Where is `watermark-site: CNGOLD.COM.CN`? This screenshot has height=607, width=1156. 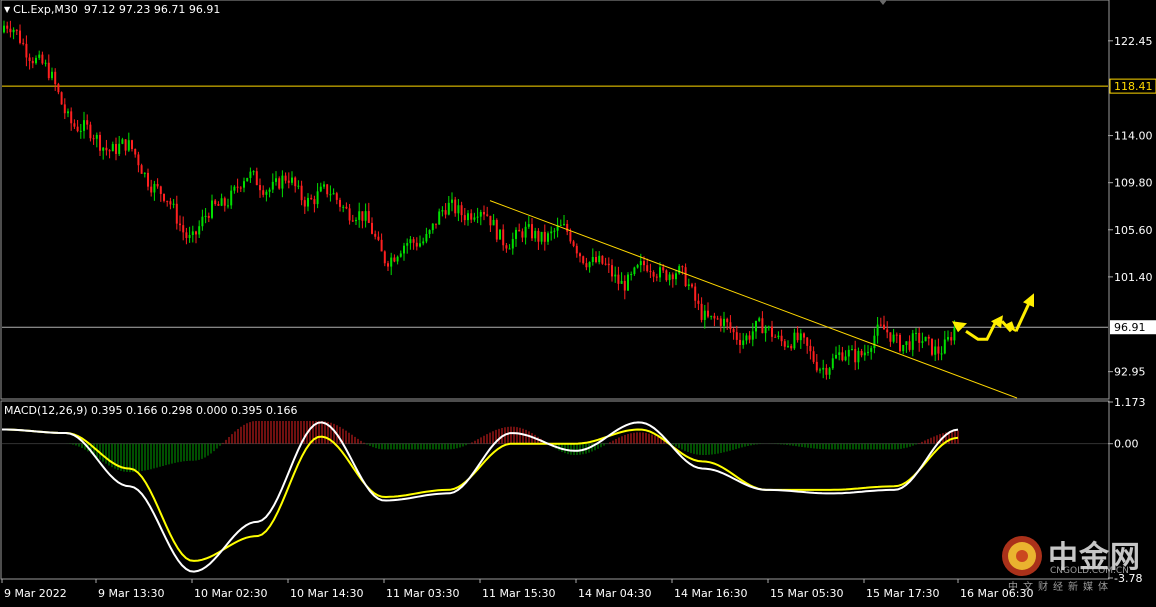 watermark-site: CNGOLD.COM.CN is located at coordinates (1089, 571).